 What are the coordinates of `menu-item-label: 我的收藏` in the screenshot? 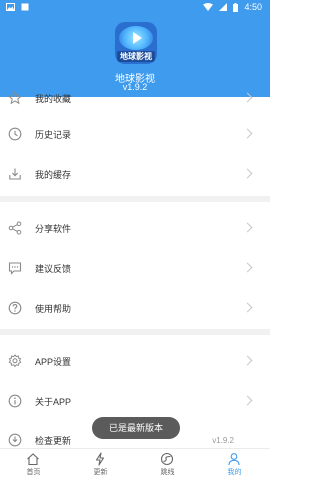 It's located at (53, 99).